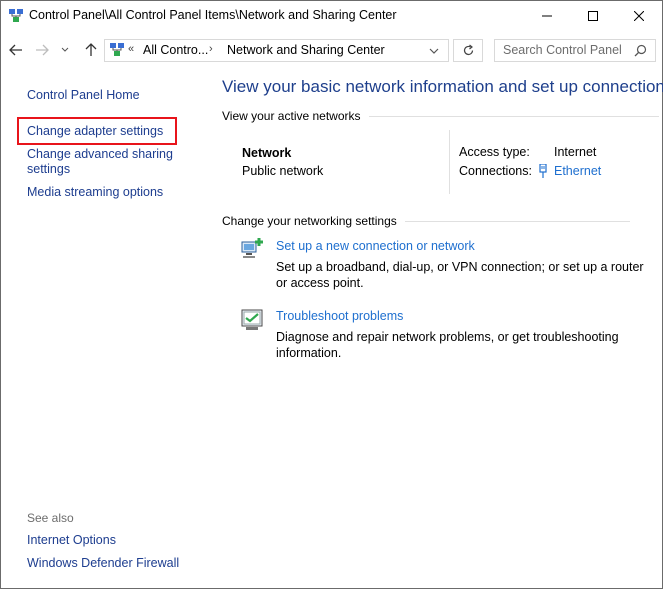 This screenshot has width=663, height=589. I want to click on close-icon, so click(639, 16).